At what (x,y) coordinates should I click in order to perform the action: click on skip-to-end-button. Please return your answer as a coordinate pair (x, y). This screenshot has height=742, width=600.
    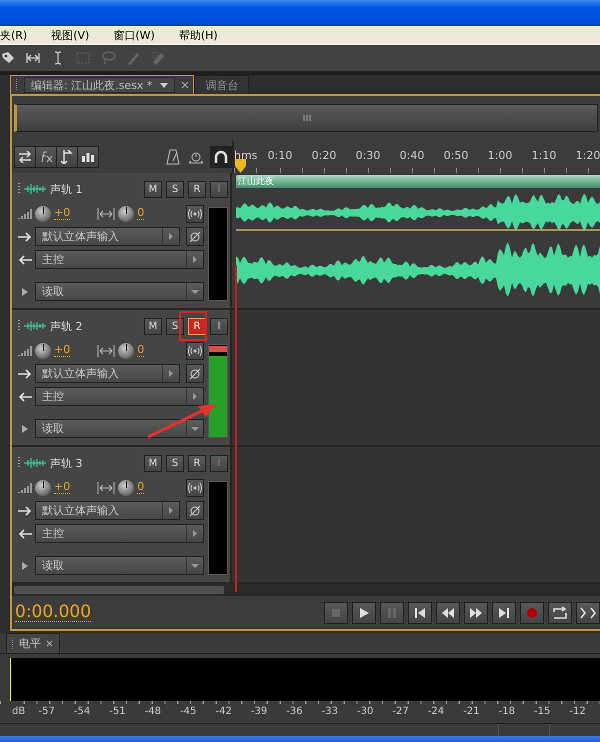
    Looking at the image, I should click on (504, 613).